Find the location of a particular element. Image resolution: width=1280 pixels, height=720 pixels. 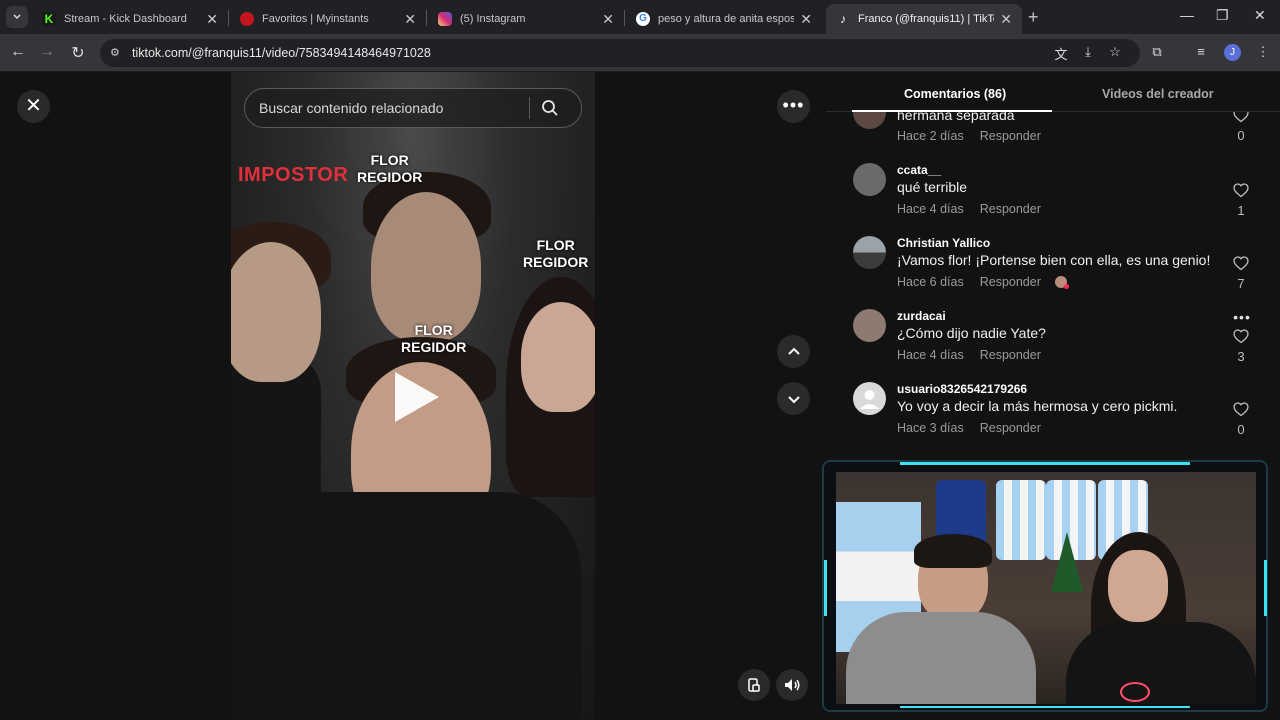

like-count: 1 is located at coordinates (1241, 210).